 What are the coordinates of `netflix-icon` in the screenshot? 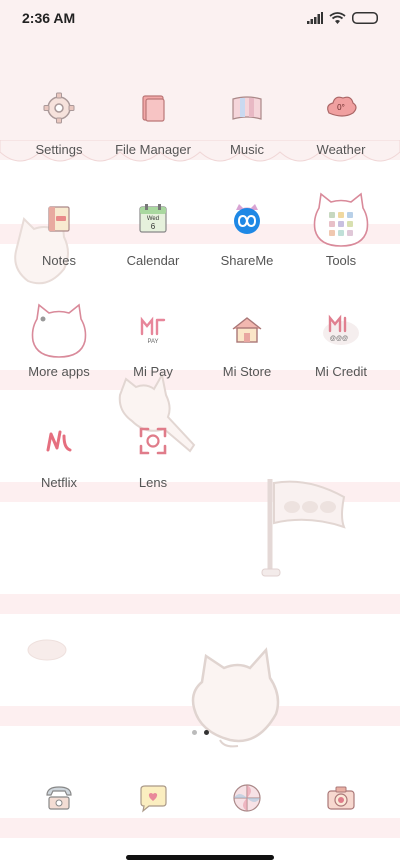 It's located at (59, 441).